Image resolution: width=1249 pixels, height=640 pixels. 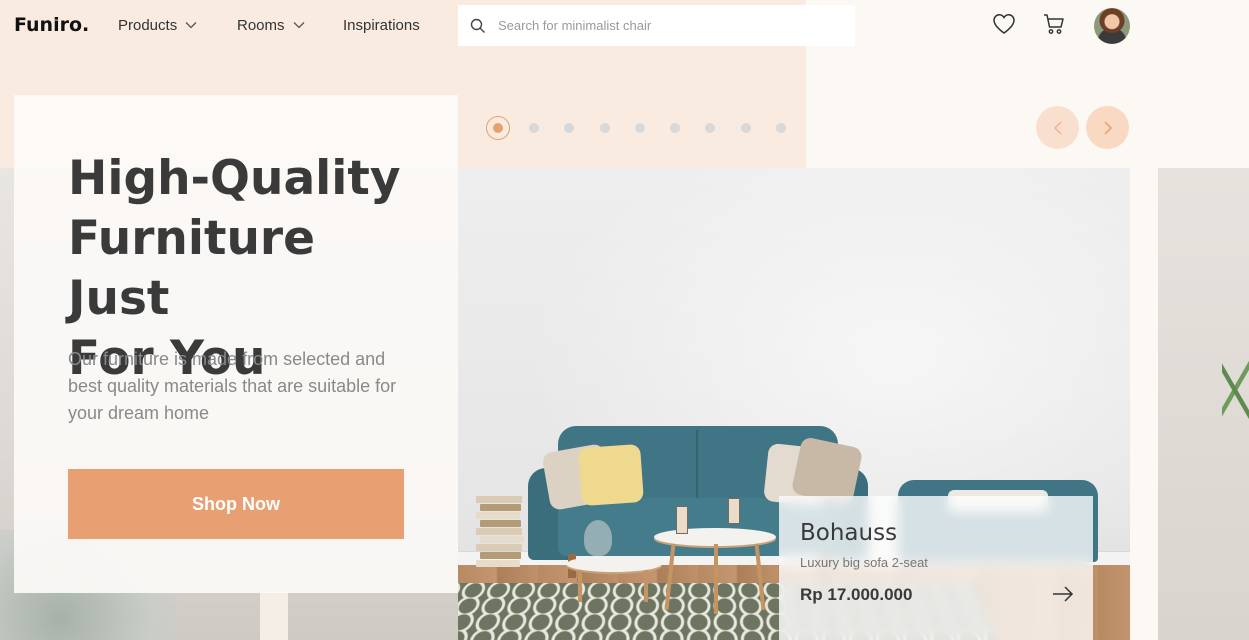 I want to click on plant-decoration, so click(x=1235, y=390).